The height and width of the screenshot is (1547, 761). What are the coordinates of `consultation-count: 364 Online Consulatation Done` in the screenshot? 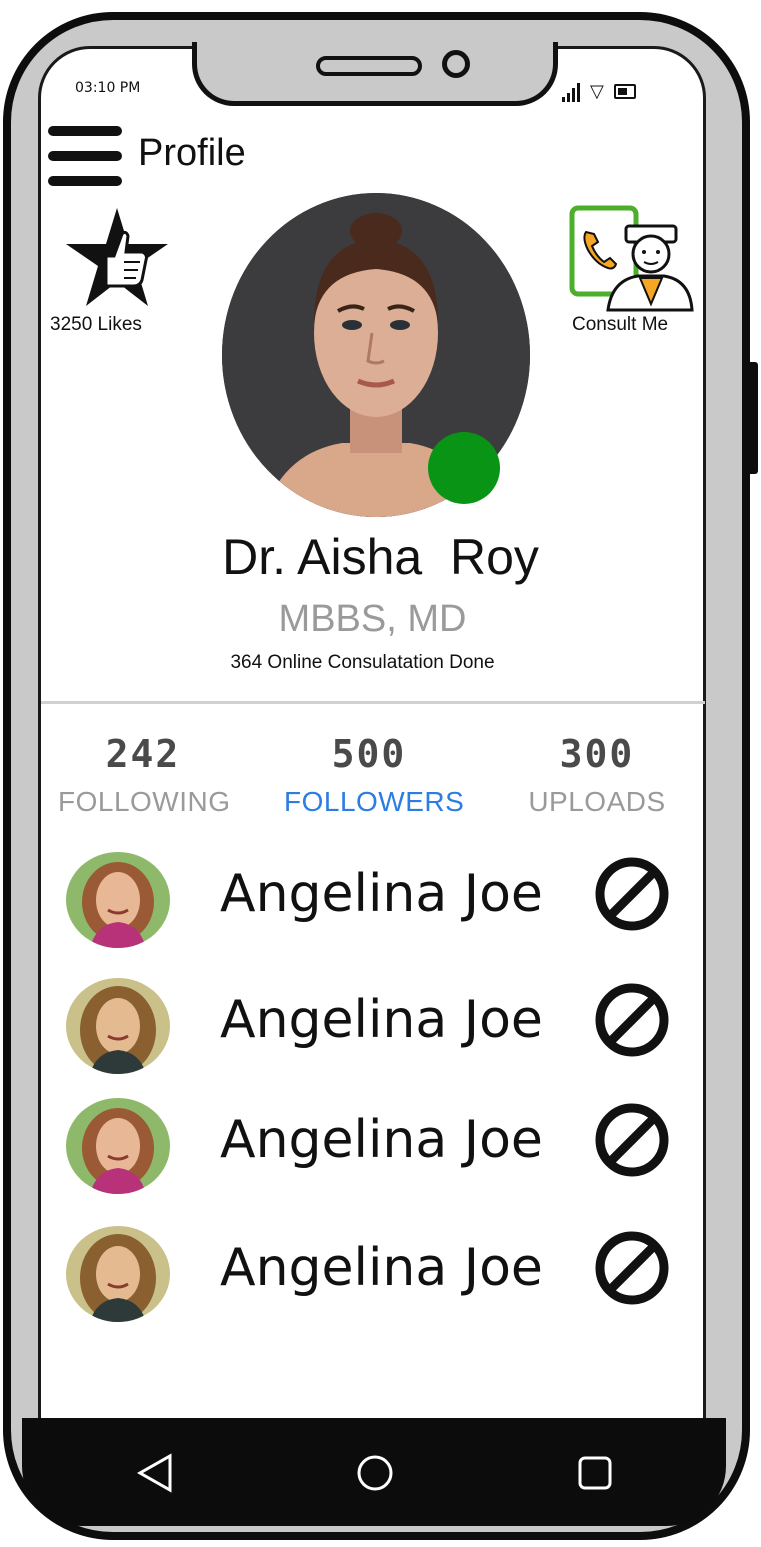 It's located at (362, 662).